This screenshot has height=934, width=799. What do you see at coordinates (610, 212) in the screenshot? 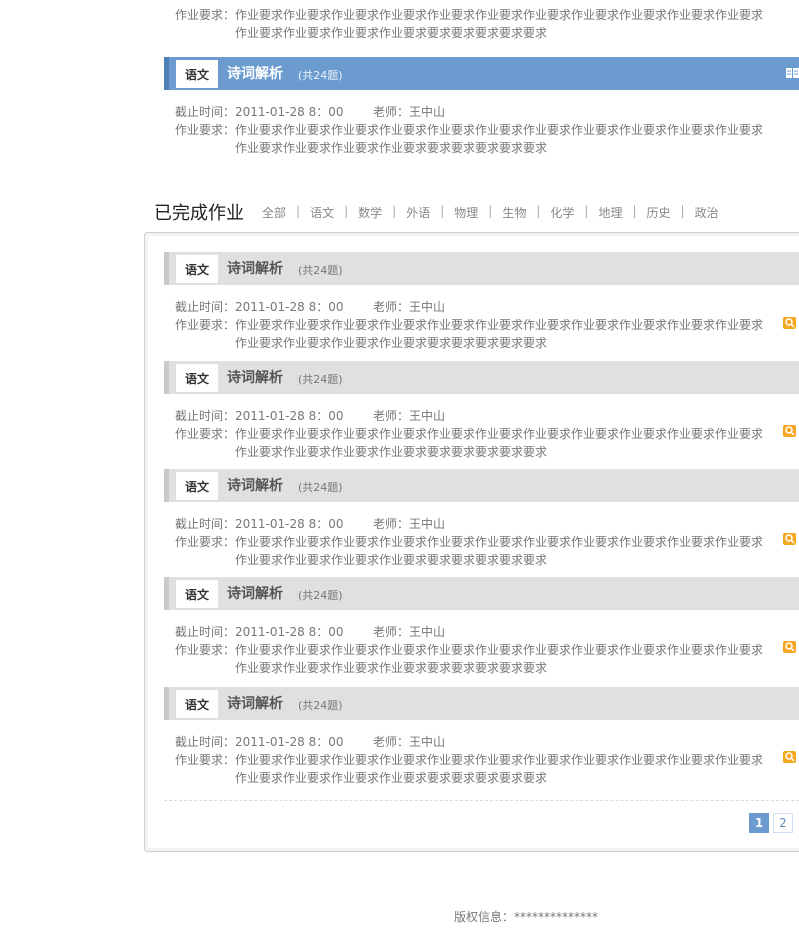
I see `filter-geography: 地理` at bounding box center [610, 212].